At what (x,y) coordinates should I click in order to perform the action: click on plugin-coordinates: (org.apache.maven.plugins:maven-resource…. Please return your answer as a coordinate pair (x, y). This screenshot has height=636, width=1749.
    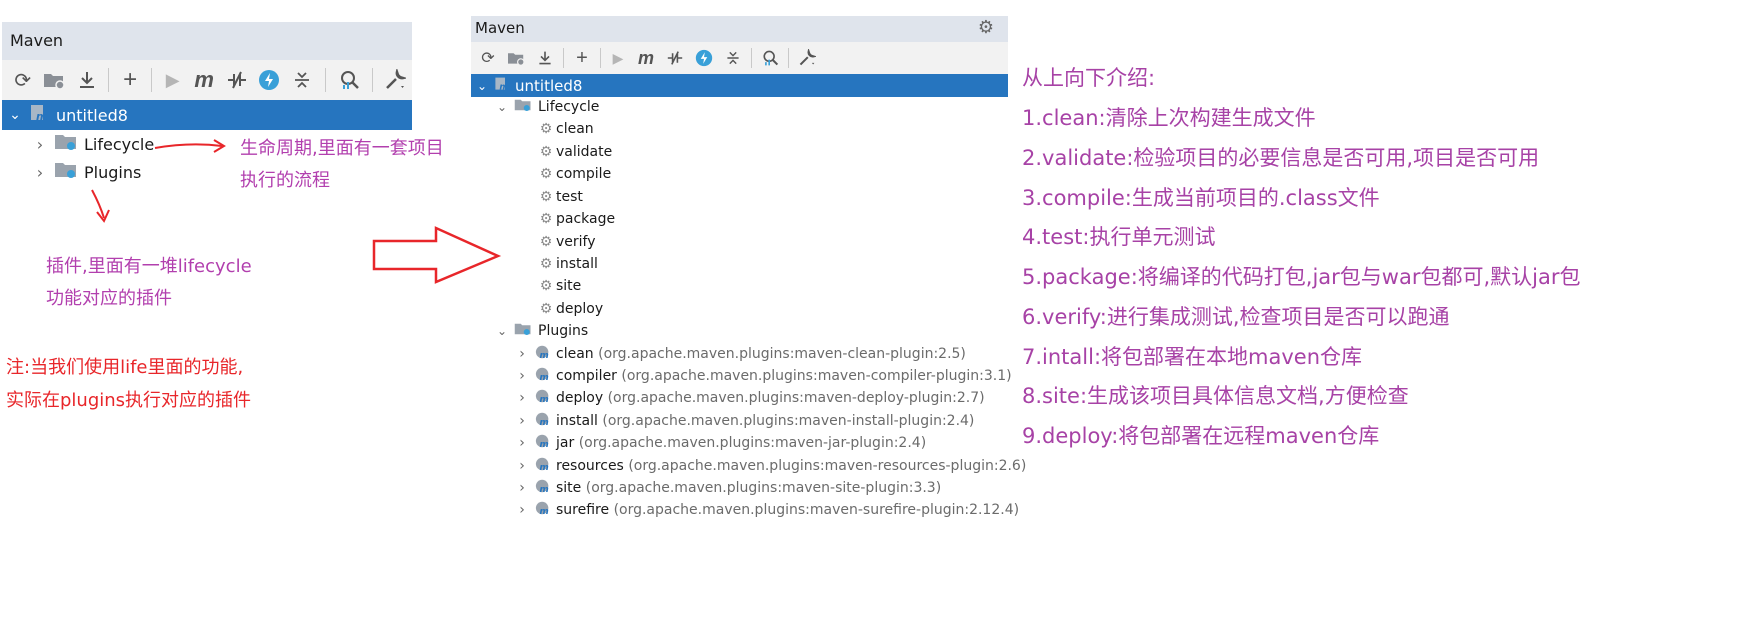
    Looking at the image, I should click on (827, 466).